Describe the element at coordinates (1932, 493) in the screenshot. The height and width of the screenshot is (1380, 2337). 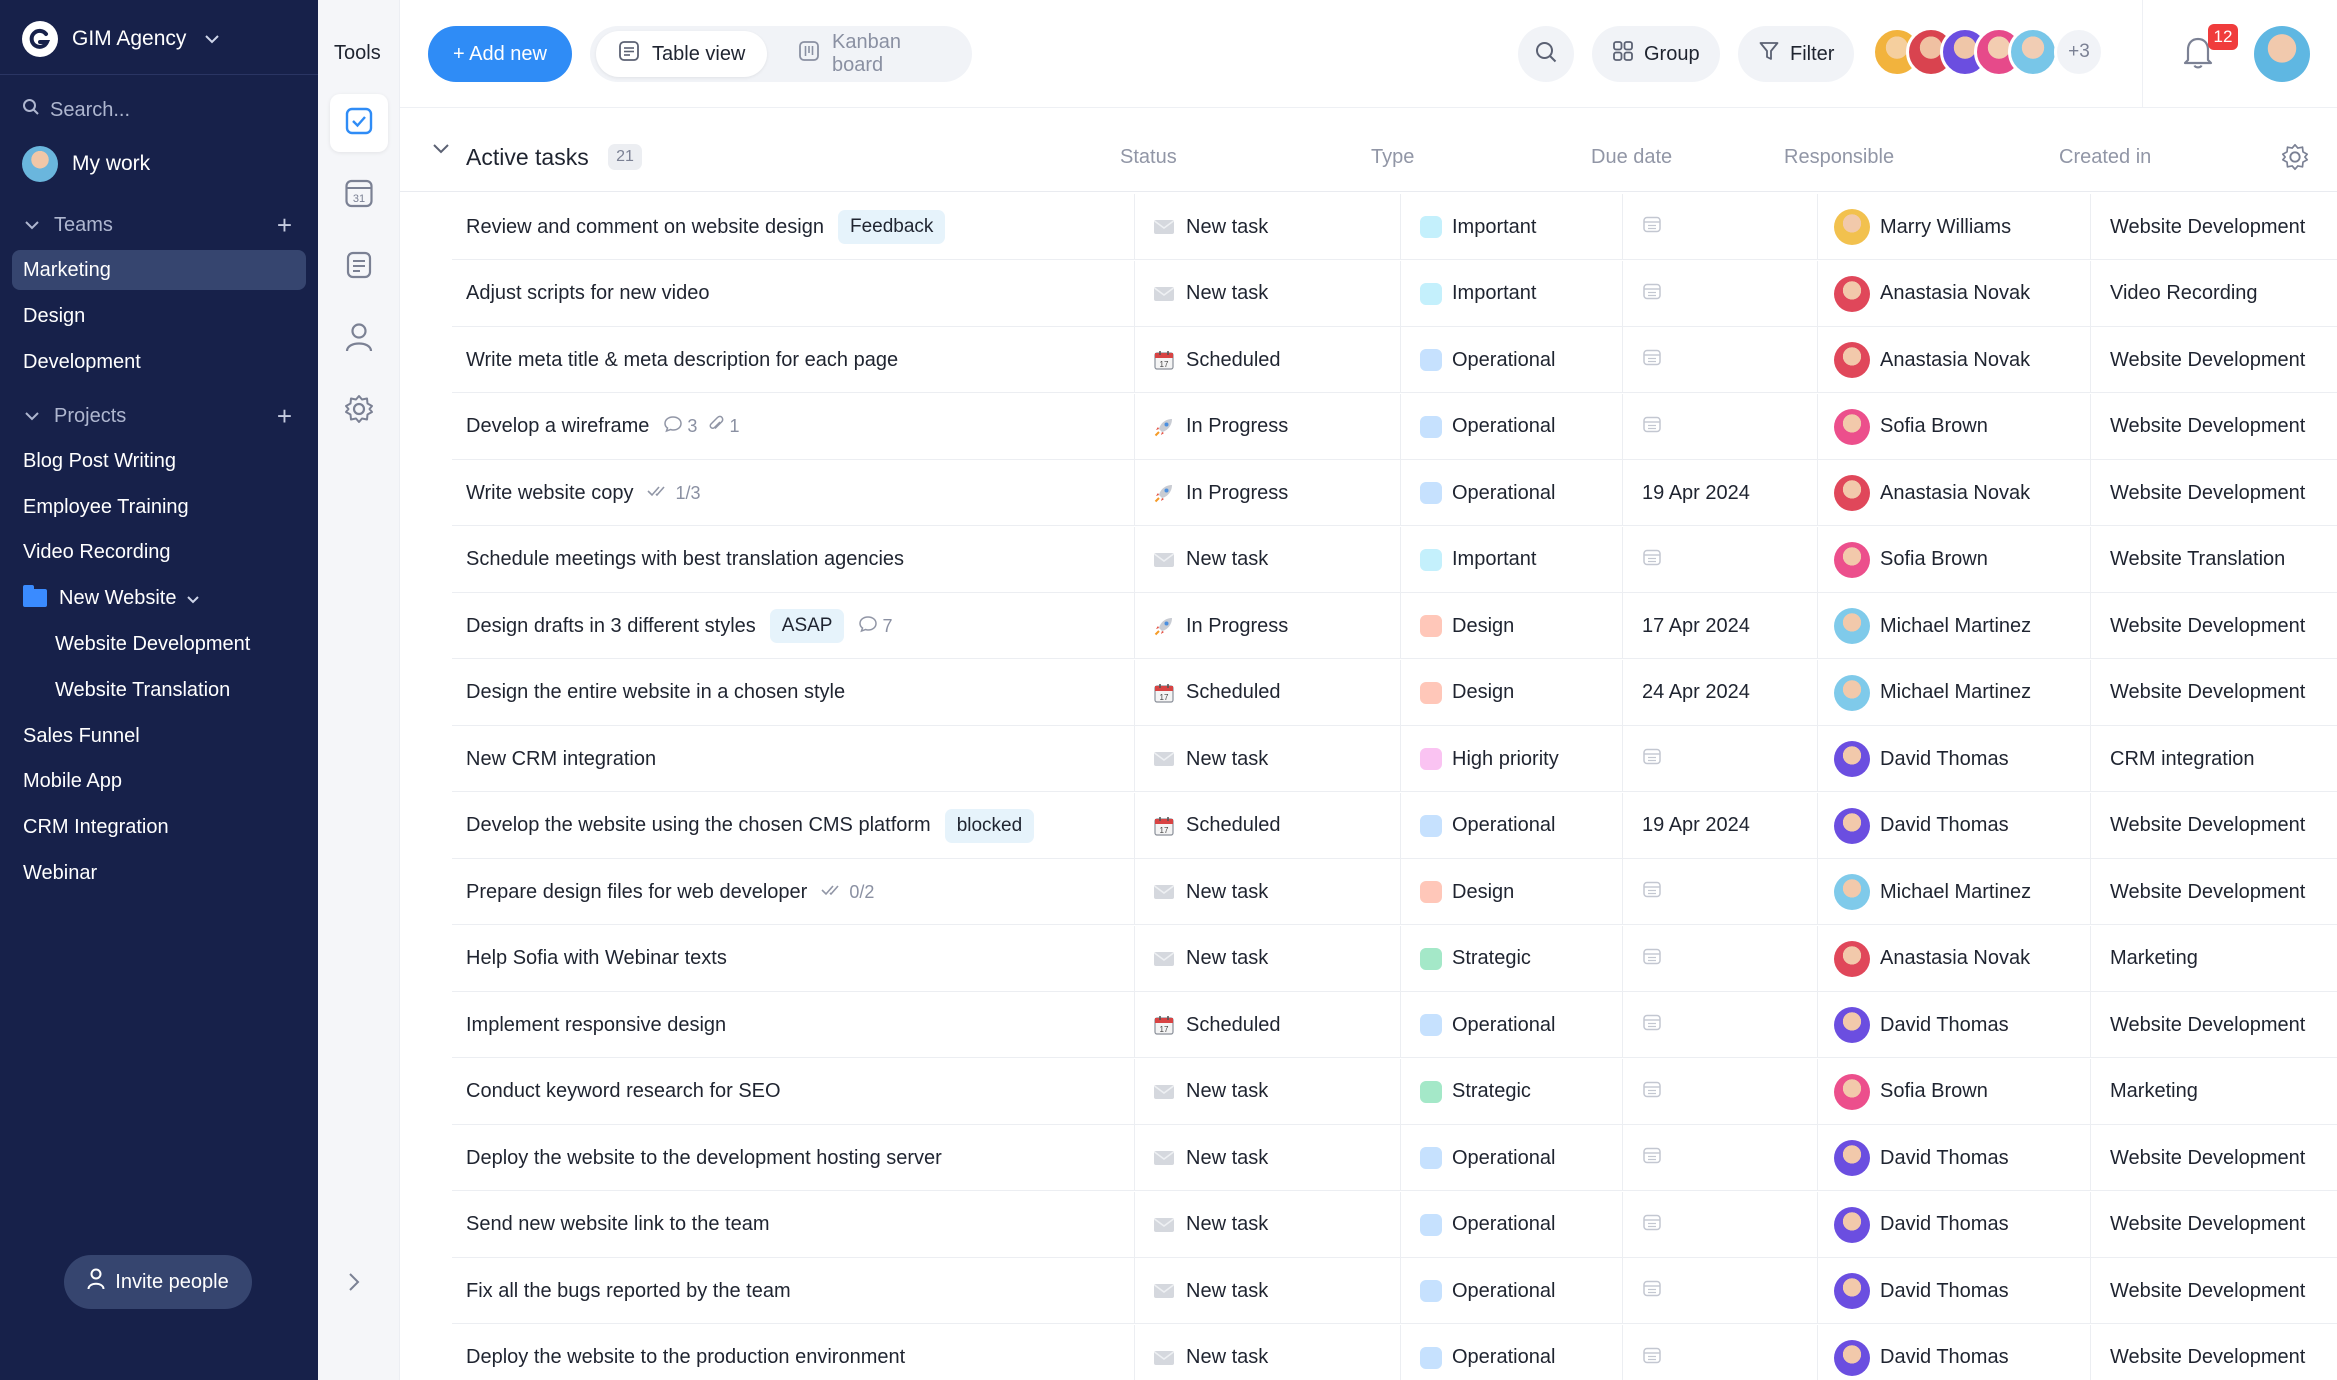
I see `responsible-cell: Anastasia Novak` at that location.